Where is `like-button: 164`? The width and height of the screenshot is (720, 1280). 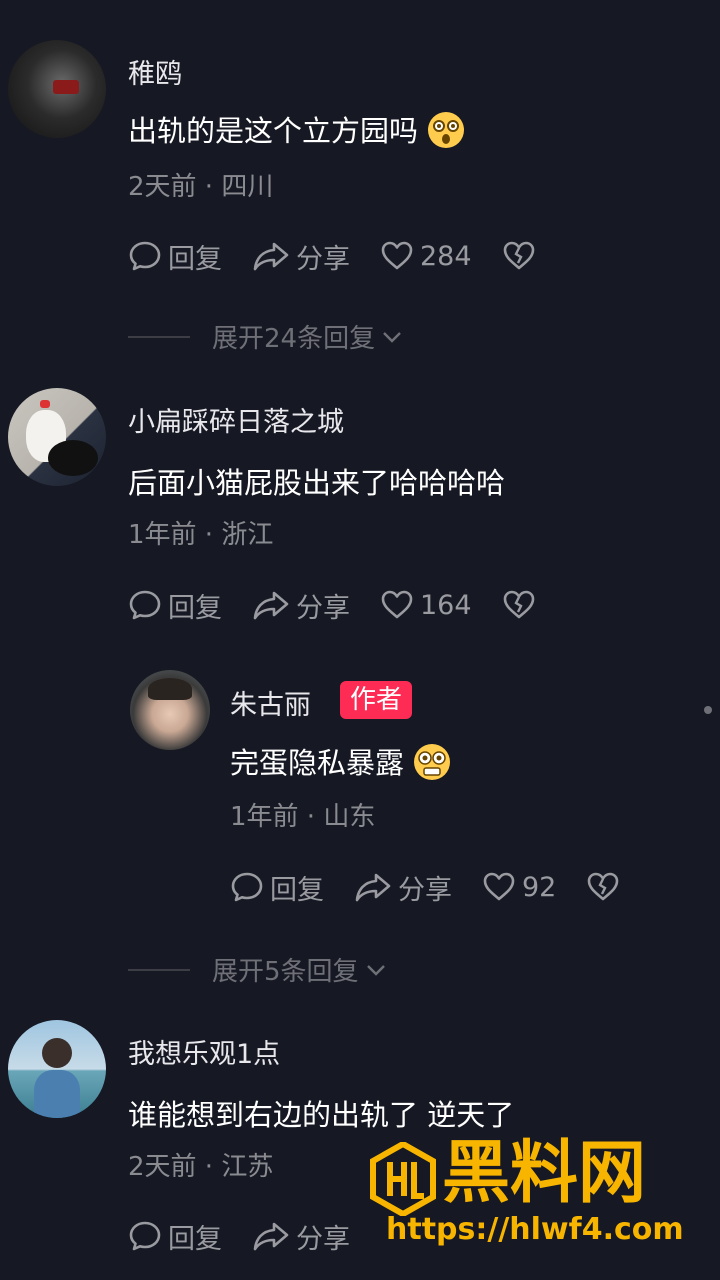 like-button: 164 is located at coordinates (426, 605).